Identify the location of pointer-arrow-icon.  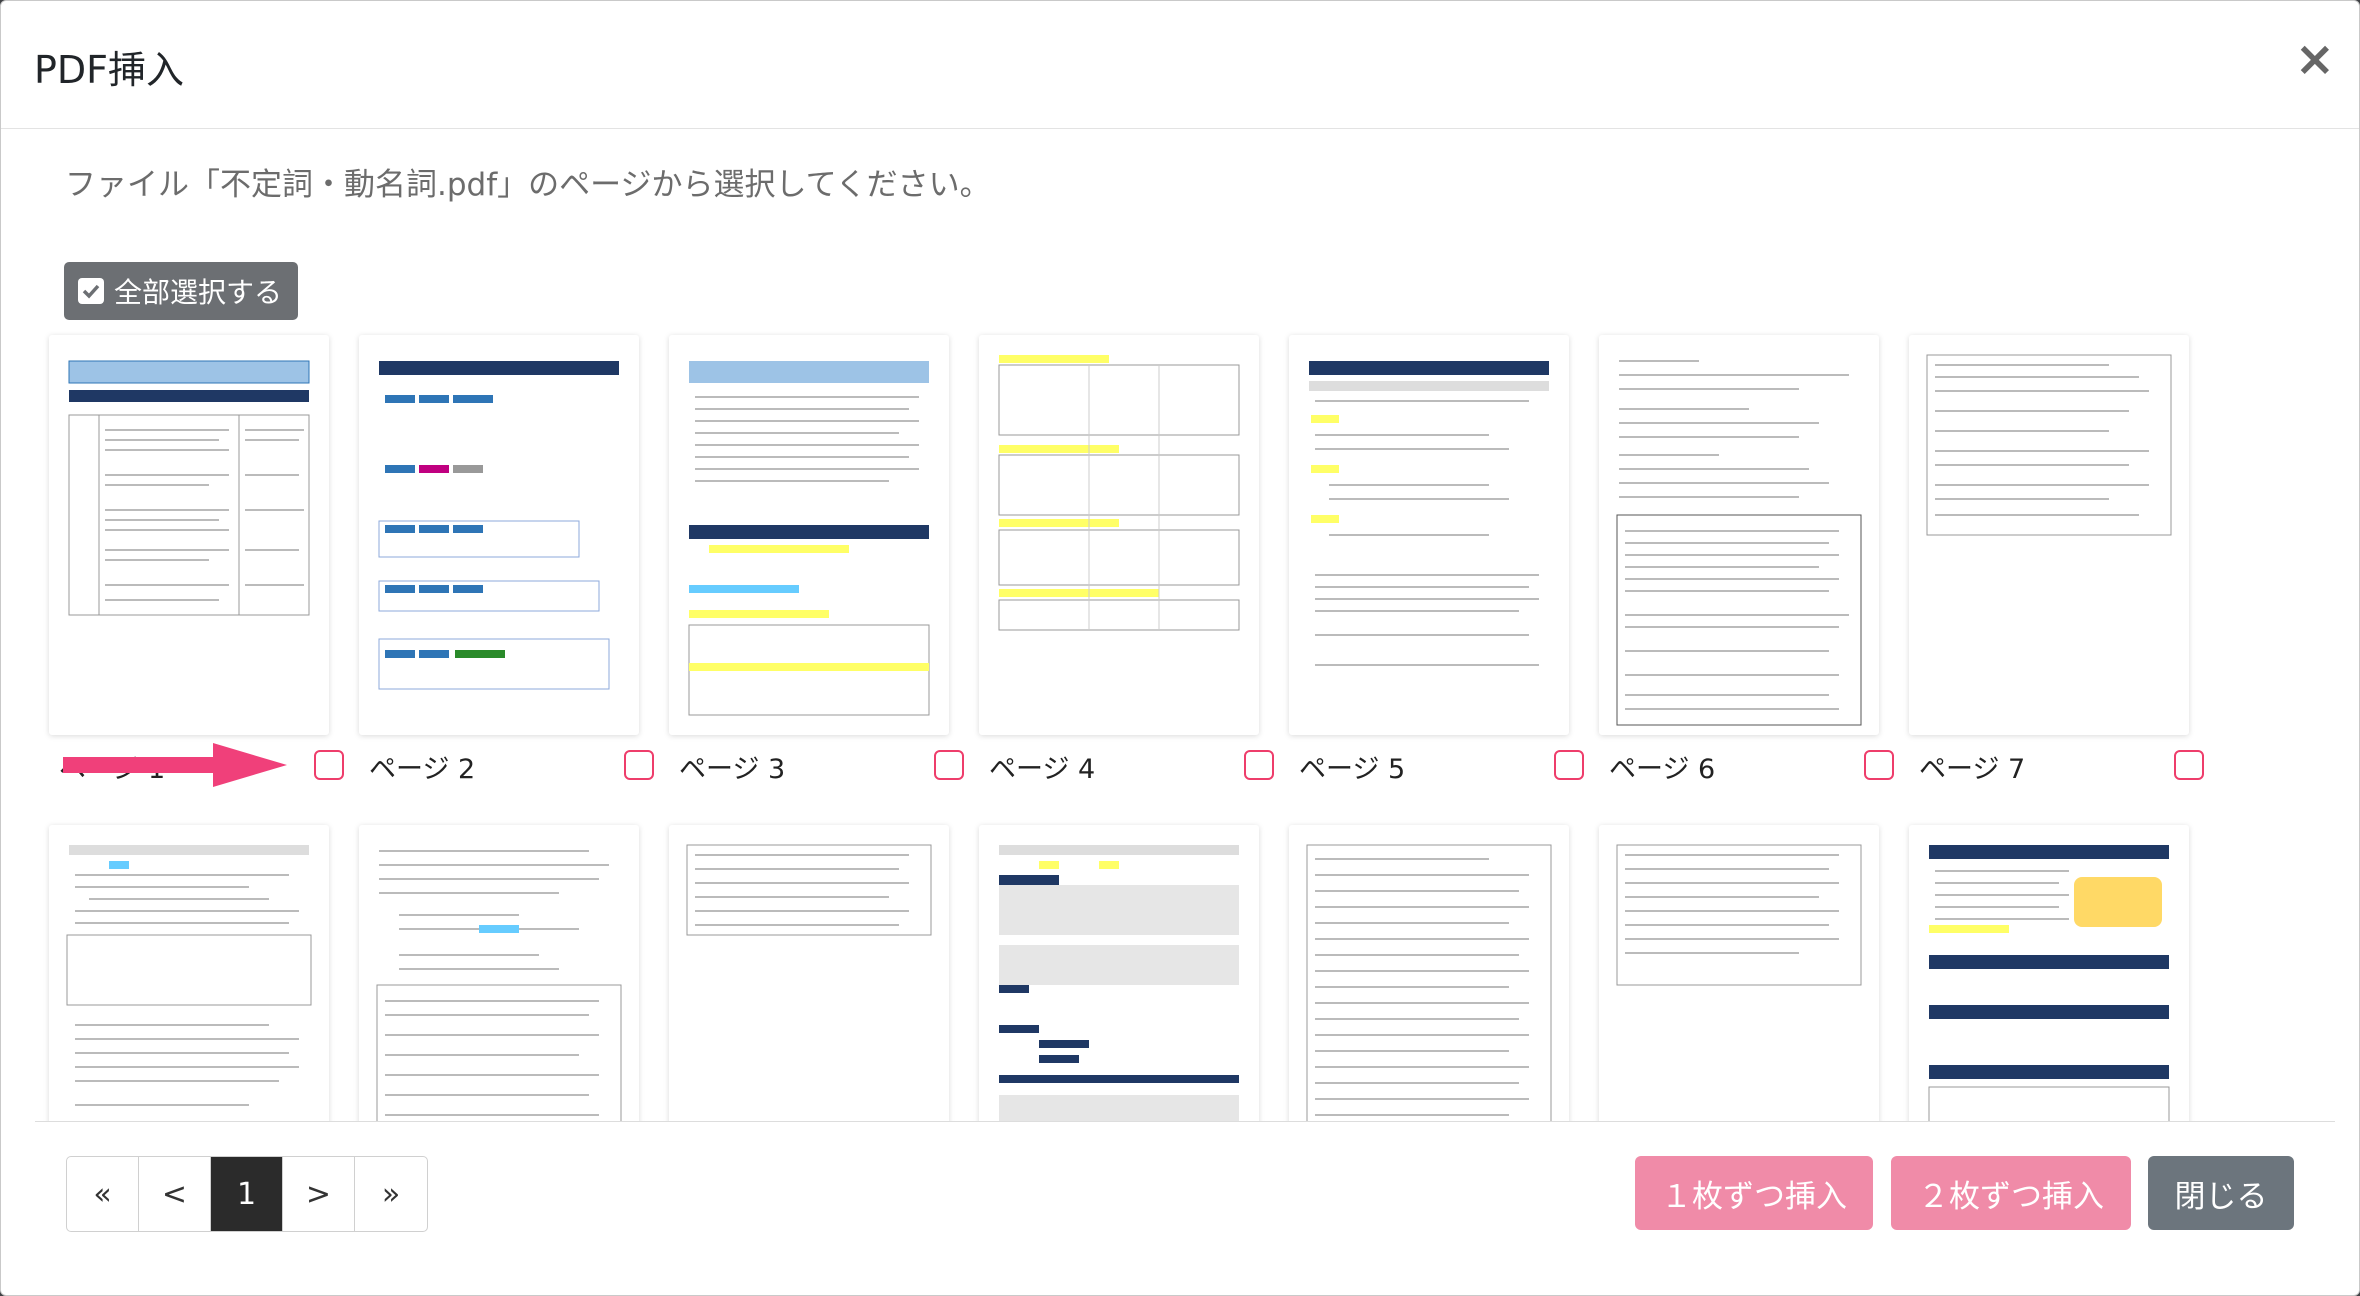
(175, 765).